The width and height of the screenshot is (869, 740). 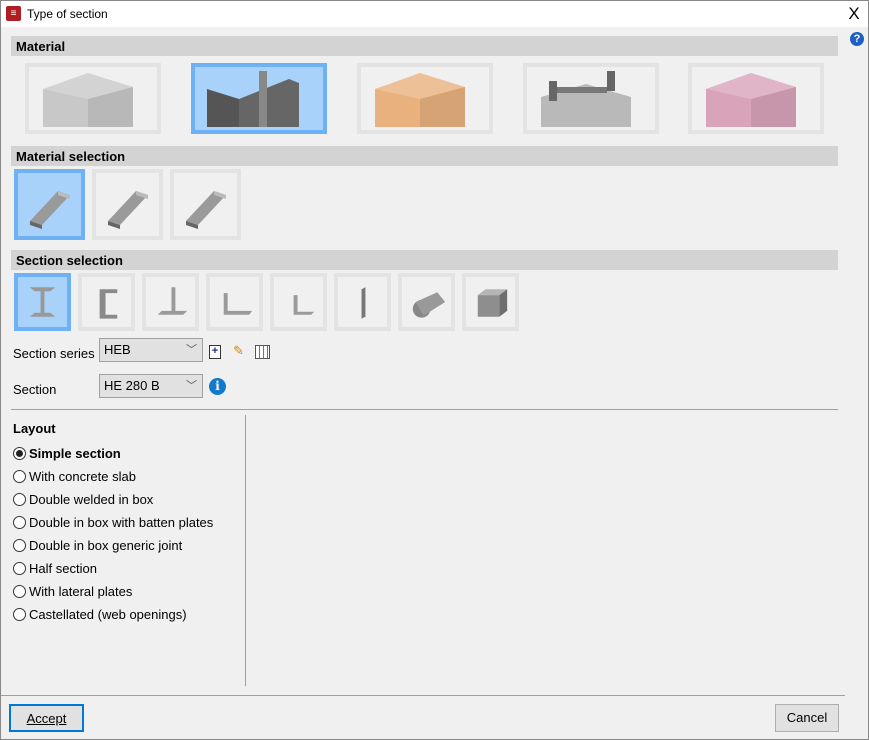 What do you see at coordinates (217, 386) in the screenshot?
I see `info-icon: i` at bounding box center [217, 386].